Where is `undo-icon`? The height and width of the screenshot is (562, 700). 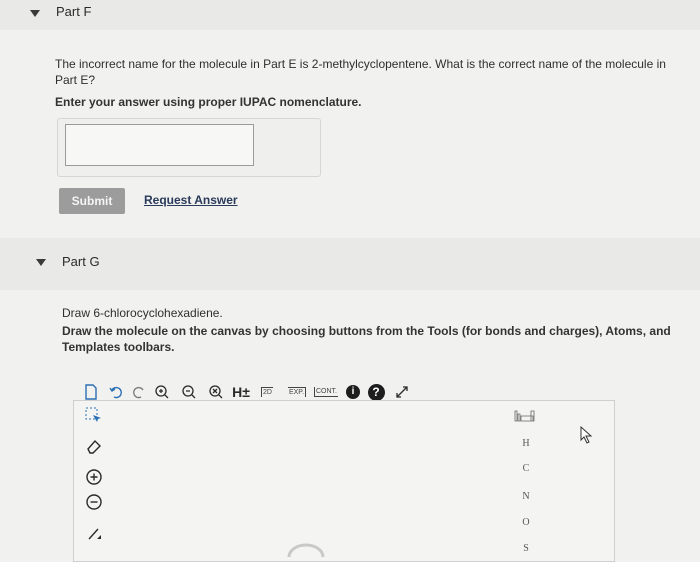 undo-icon is located at coordinates (116, 392).